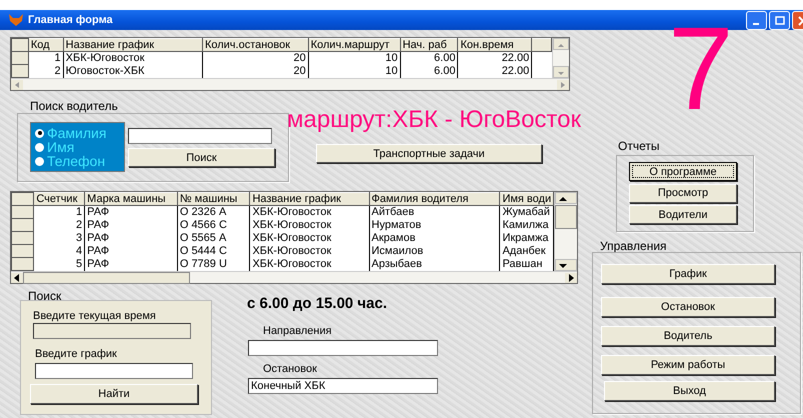 This screenshot has width=803, height=418. What do you see at coordinates (59, 251) in the screenshot?
I see `table-cell: 4` at bounding box center [59, 251].